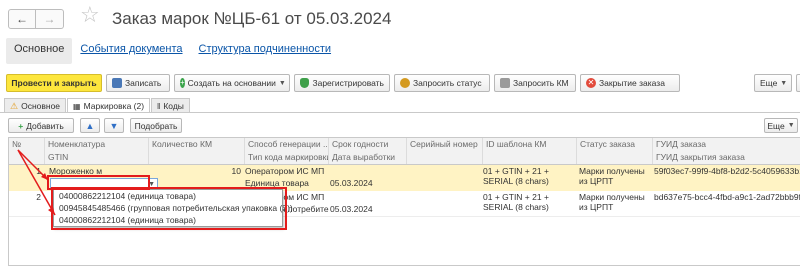  What do you see at coordinates (591, 83) in the screenshot?
I see `cancel-icon: ✕` at bounding box center [591, 83].